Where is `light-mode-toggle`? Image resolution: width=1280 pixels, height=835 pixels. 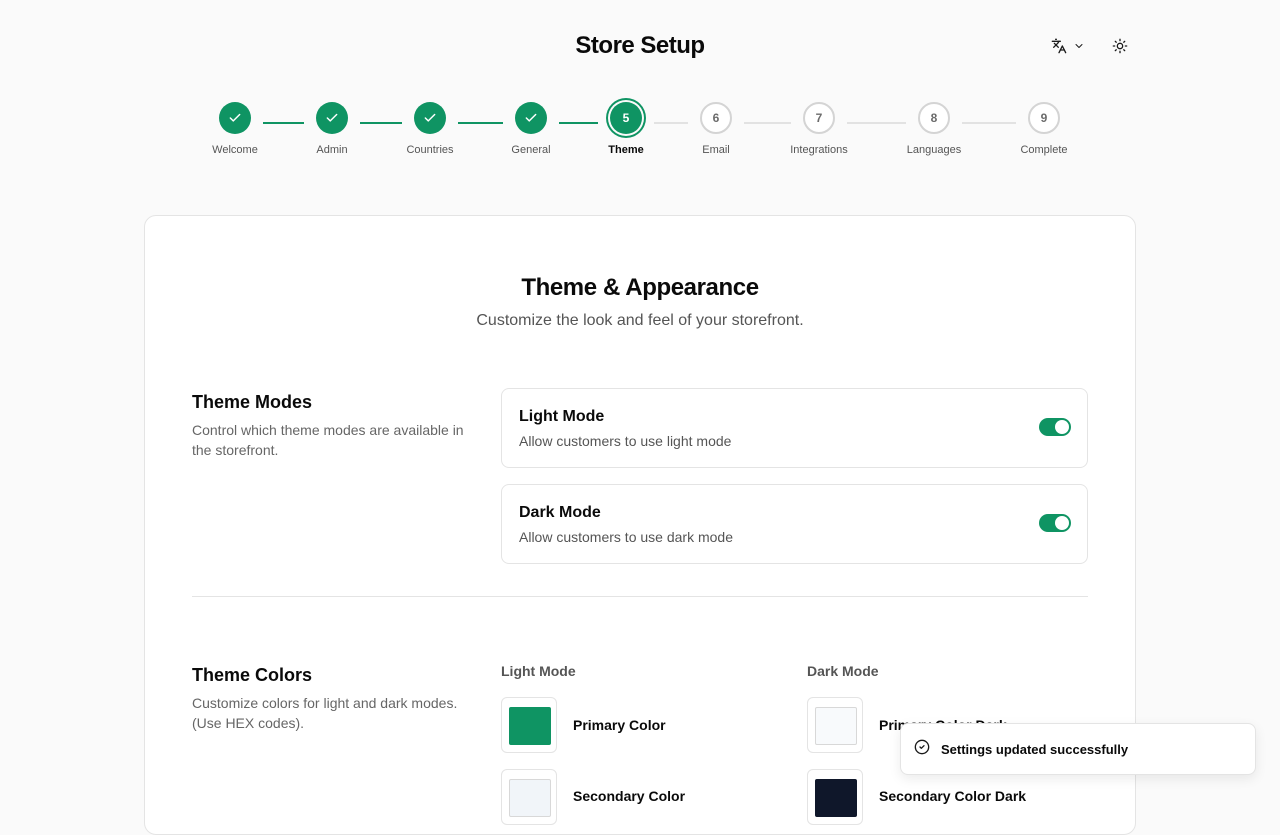
light-mode-toggle is located at coordinates (1055, 427).